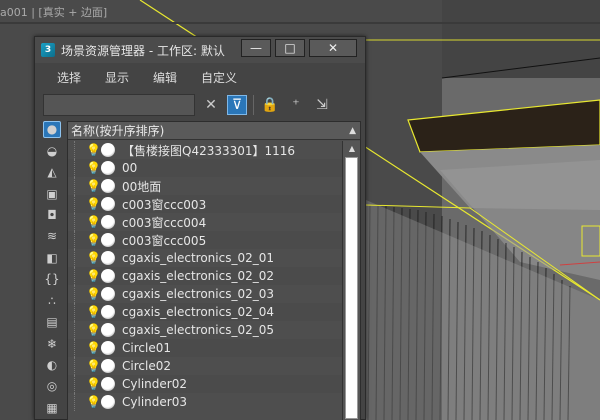  Describe the element at coordinates (205, 384) in the screenshot. I see `list-item: 💡 Cylinder02` at that location.